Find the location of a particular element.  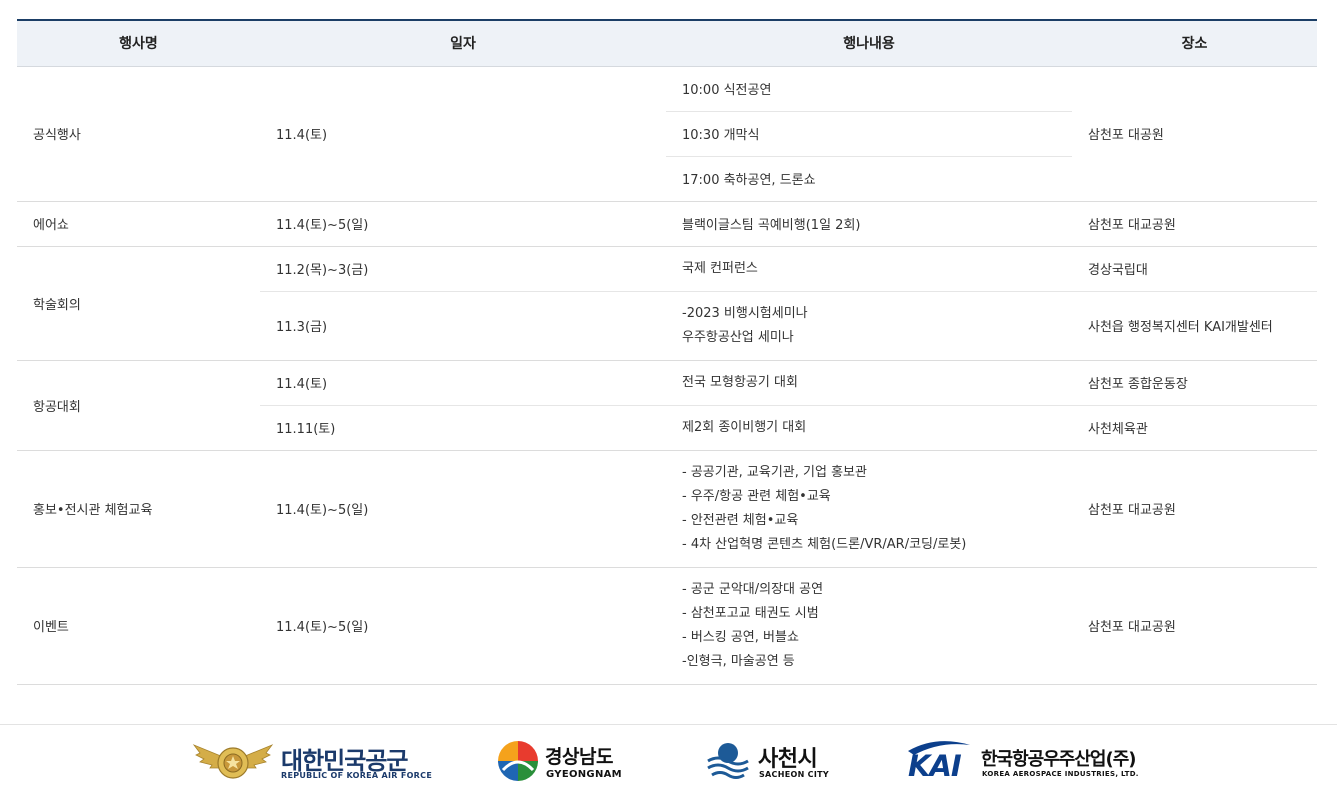

air-force-sub: REPUBLIC OF KOREA AIR FORCE is located at coordinates (357, 775).